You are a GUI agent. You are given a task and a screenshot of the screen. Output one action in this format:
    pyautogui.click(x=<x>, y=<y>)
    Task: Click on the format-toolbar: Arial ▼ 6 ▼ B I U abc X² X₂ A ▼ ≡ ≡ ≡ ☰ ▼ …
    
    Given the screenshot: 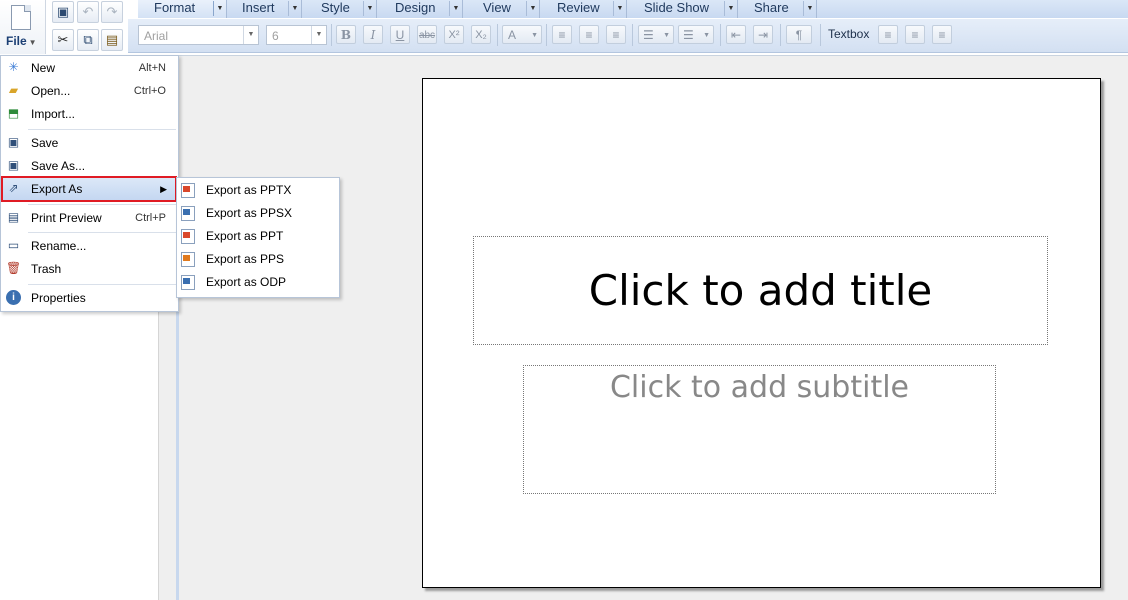 What is the action you would take?
    pyautogui.click(x=628, y=36)
    